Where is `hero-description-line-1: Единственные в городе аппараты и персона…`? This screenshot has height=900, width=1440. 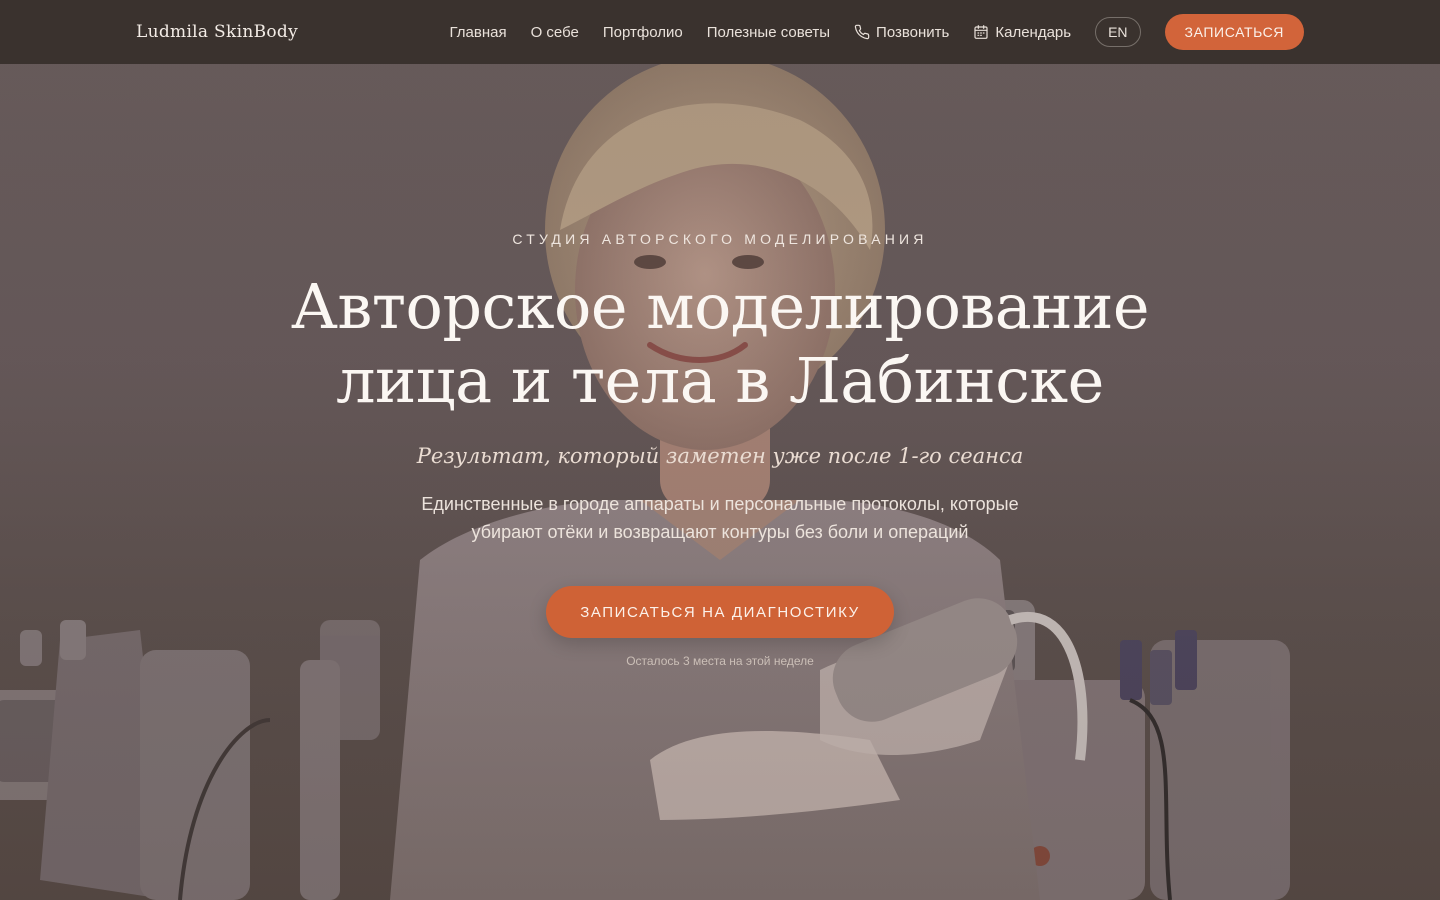
hero-description-line-1: Единственные в городе аппараты и персона… is located at coordinates (720, 504).